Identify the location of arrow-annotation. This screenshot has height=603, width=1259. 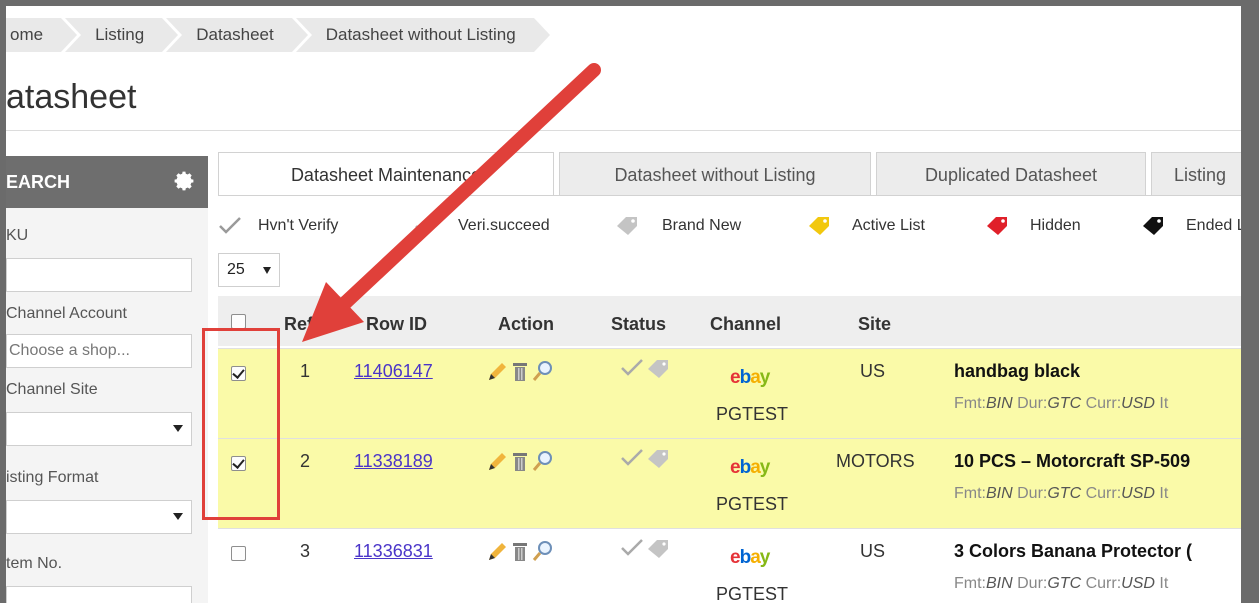
(451, 202).